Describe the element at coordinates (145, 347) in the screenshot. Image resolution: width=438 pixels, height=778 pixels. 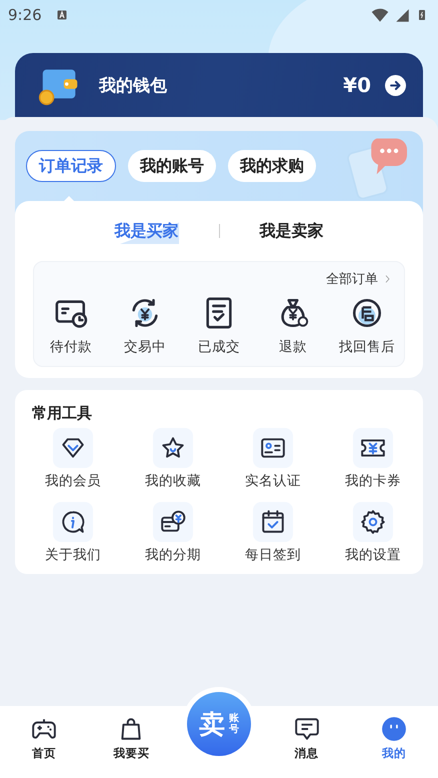
I see `order-status-label: 交易中` at that location.